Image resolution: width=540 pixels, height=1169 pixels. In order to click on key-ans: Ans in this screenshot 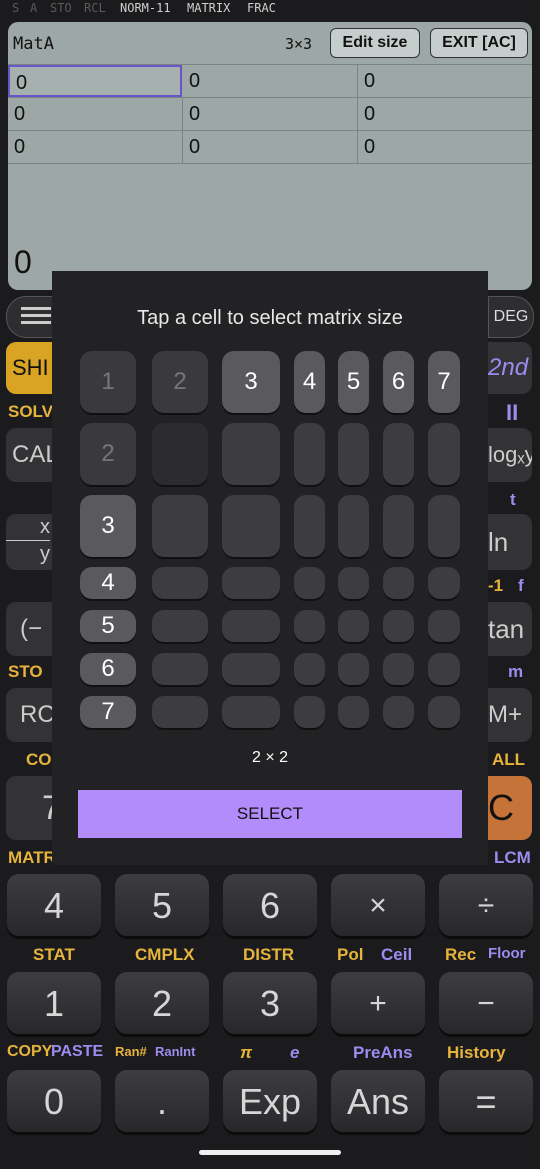, I will do `click(378, 1101)`.